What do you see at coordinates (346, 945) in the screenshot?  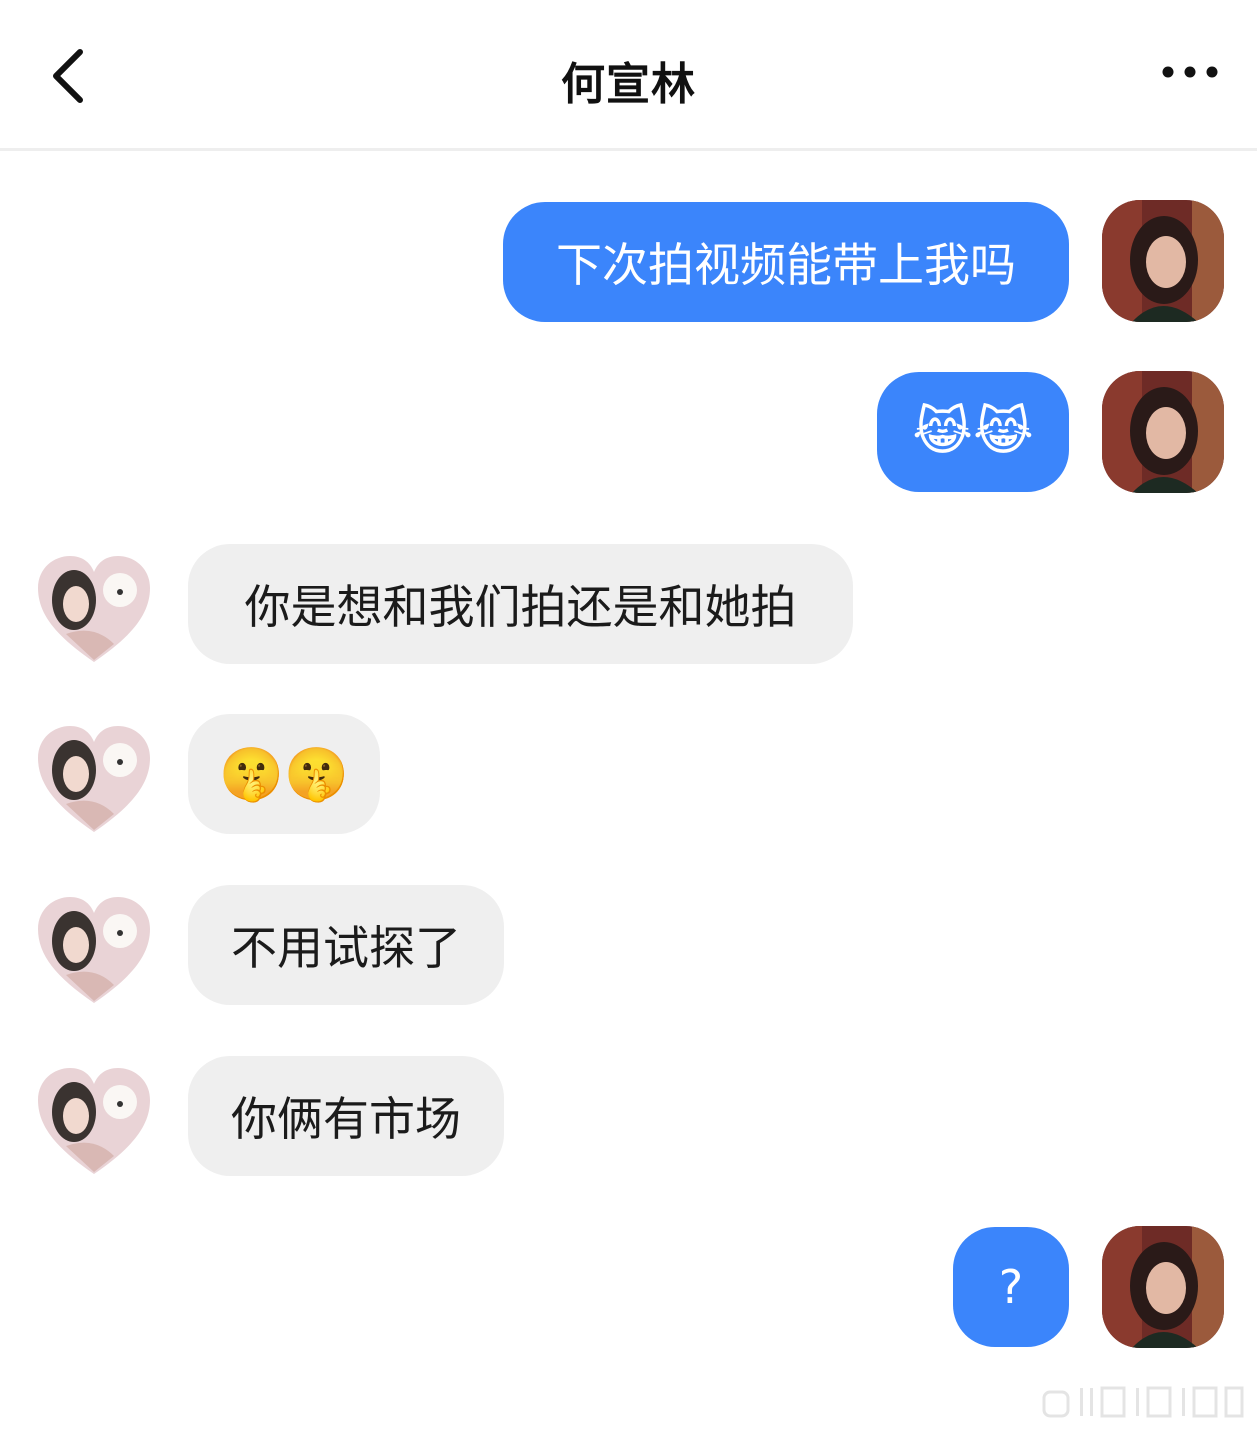 I see `message-bubble-incoming: 不用试探了` at bounding box center [346, 945].